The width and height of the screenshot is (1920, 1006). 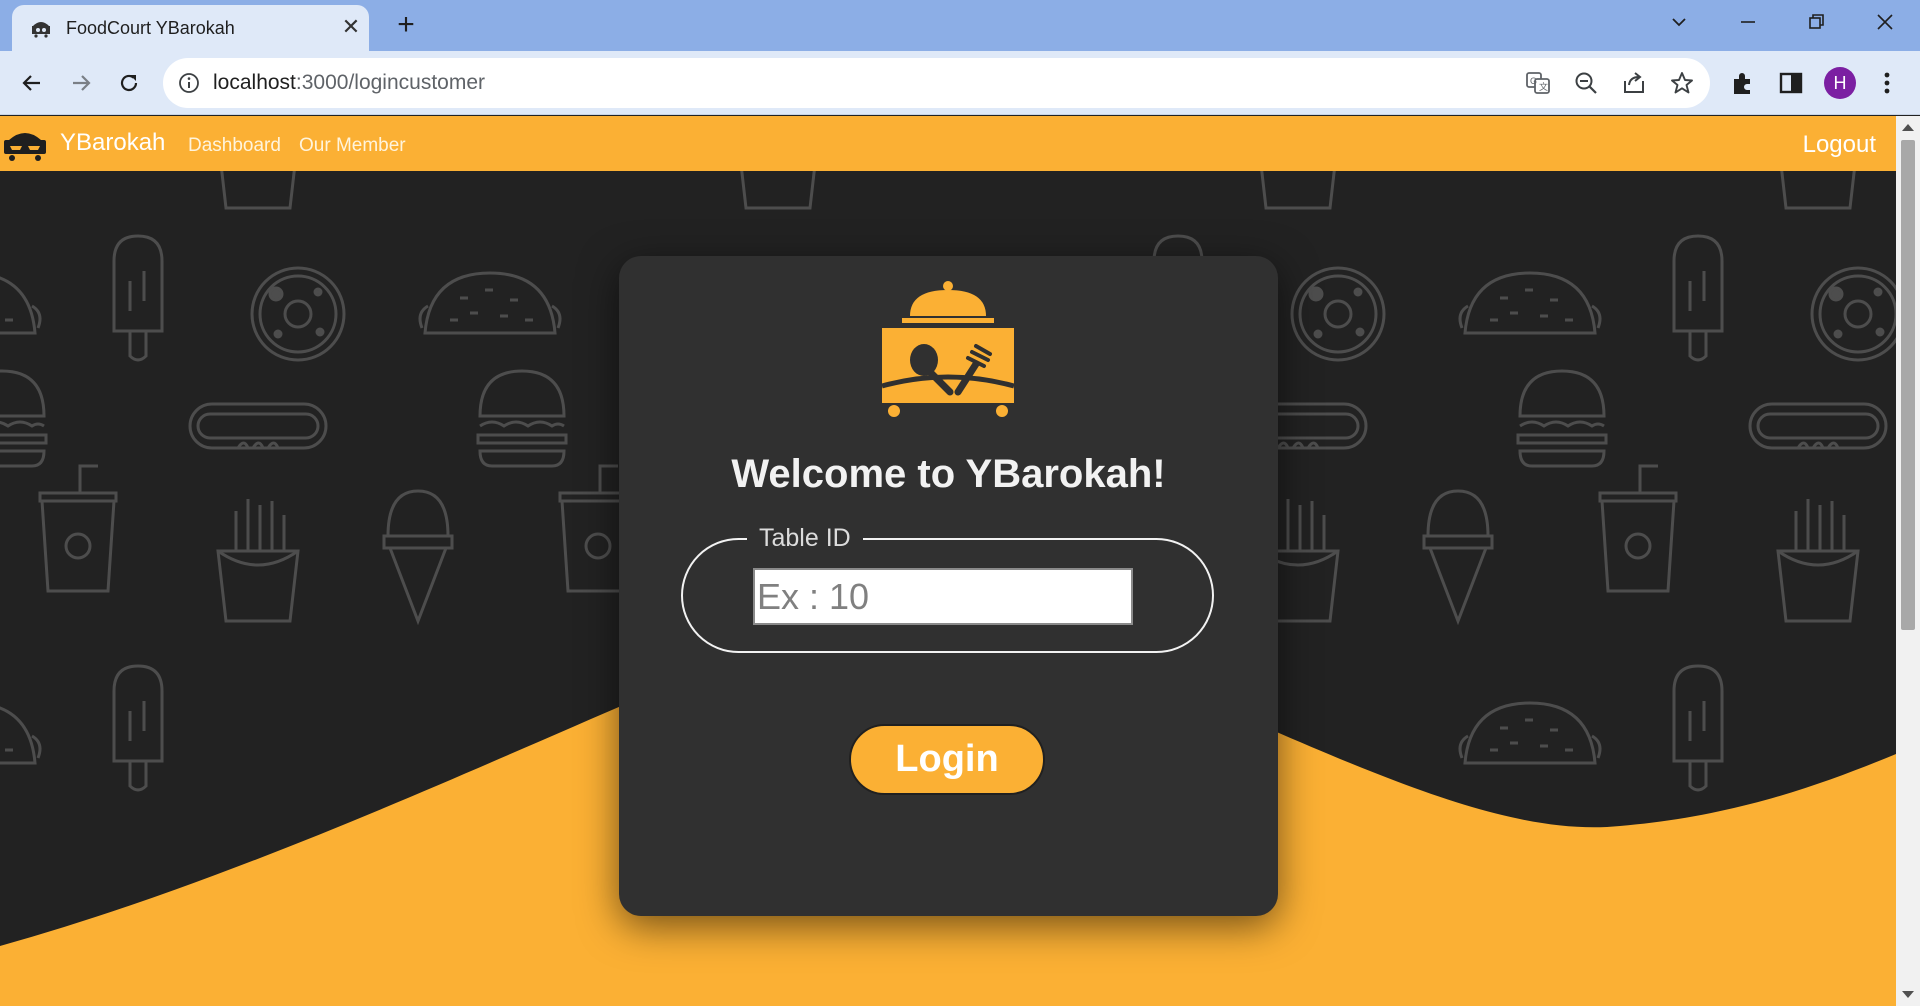 What do you see at coordinates (25, 144) in the screenshot?
I see `brand-logo-icon` at bounding box center [25, 144].